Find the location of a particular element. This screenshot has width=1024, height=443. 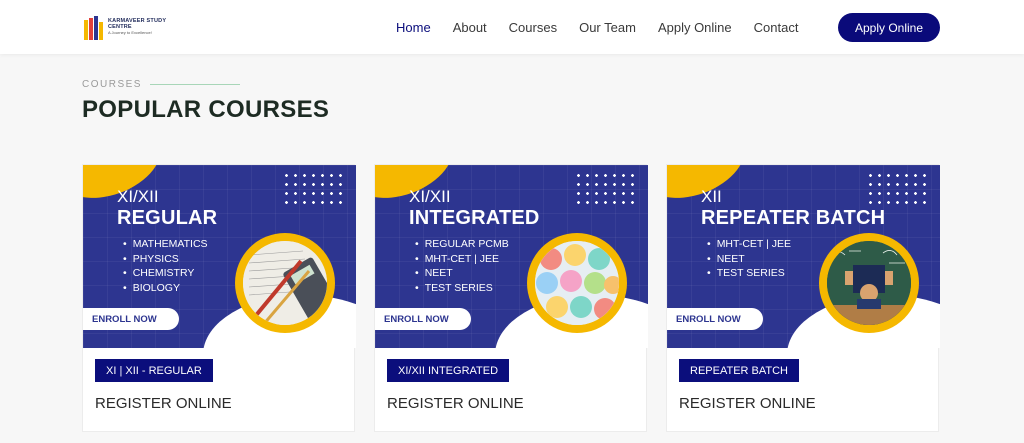

course-badge: XI | XII - REGULAR is located at coordinates (154, 370).